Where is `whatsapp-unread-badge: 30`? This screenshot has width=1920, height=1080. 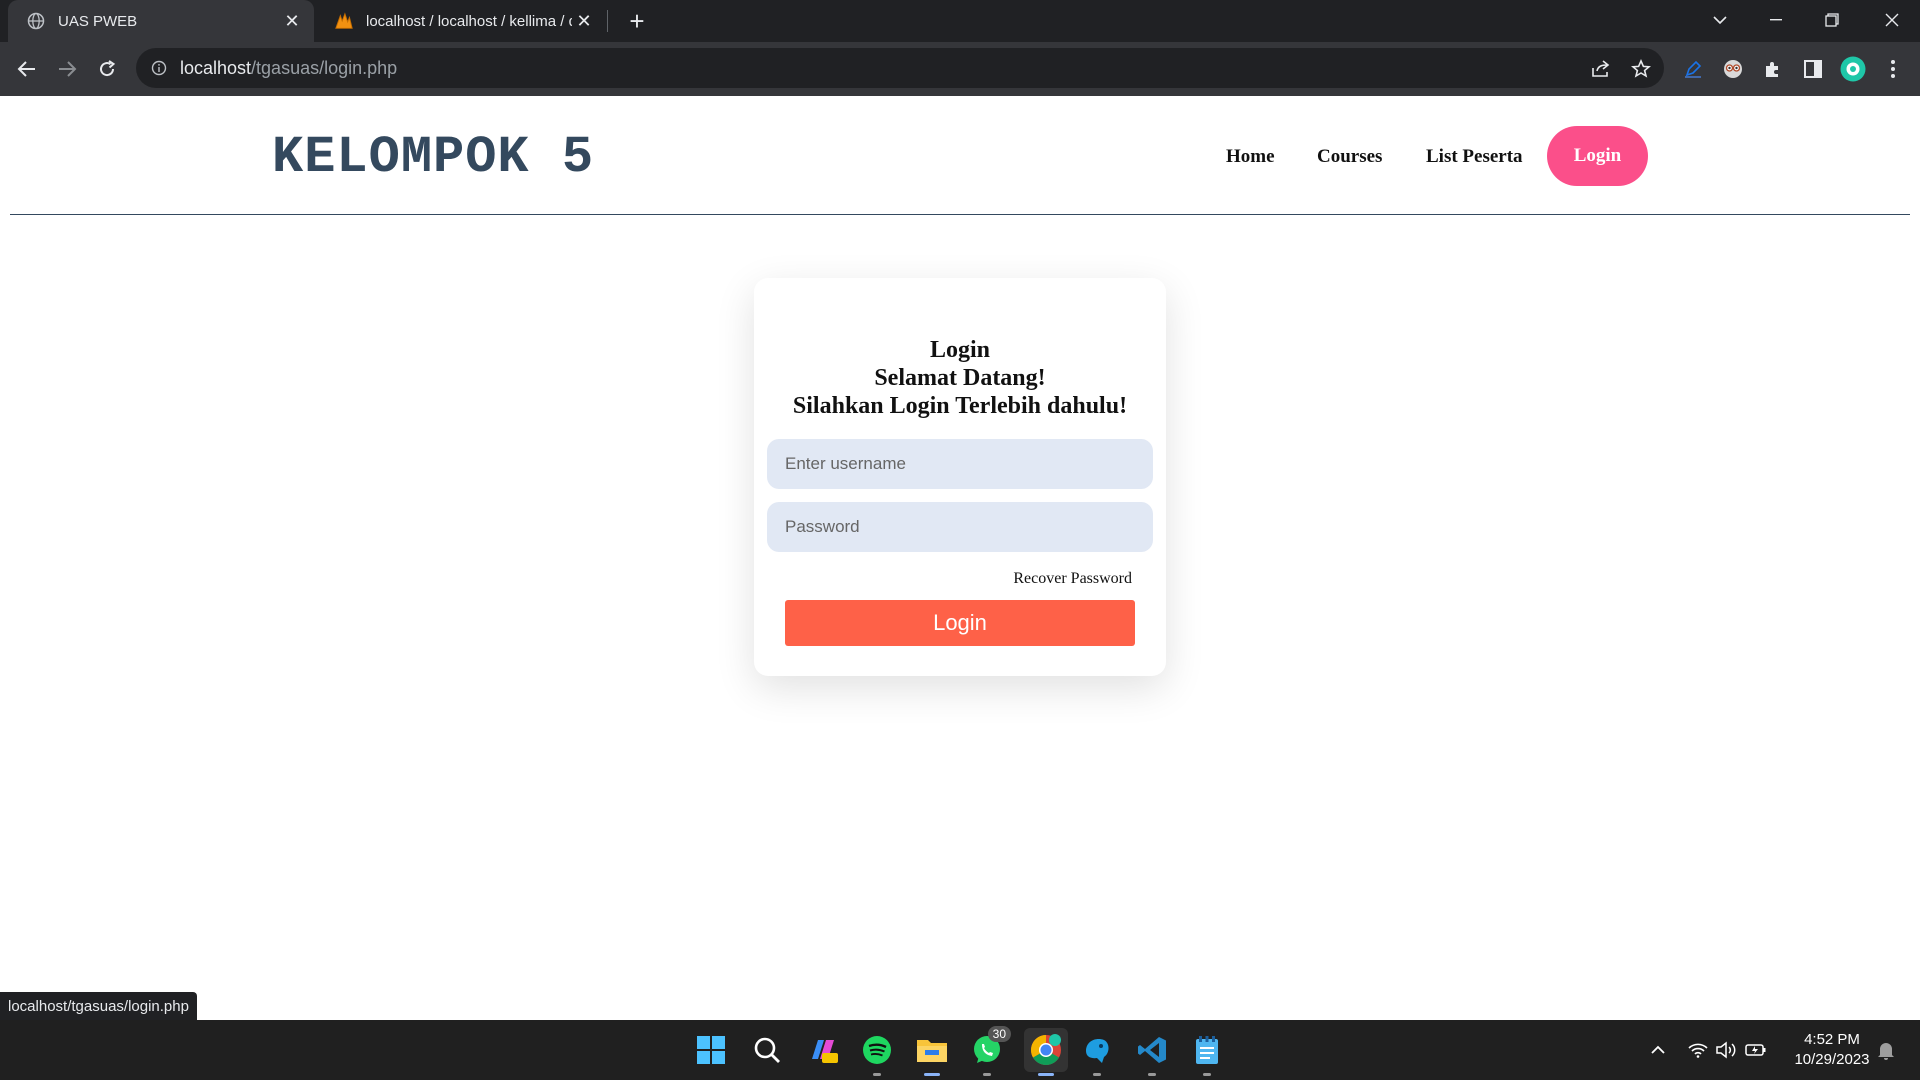
whatsapp-unread-badge: 30 is located at coordinates (999, 1034).